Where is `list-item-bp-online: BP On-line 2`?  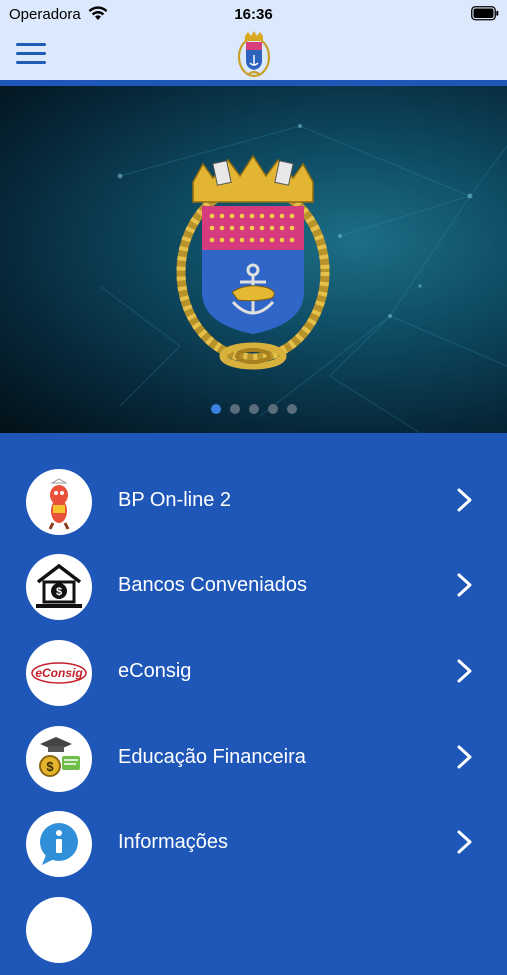 list-item-bp-online: BP On-line 2 is located at coordinates (253, 504).